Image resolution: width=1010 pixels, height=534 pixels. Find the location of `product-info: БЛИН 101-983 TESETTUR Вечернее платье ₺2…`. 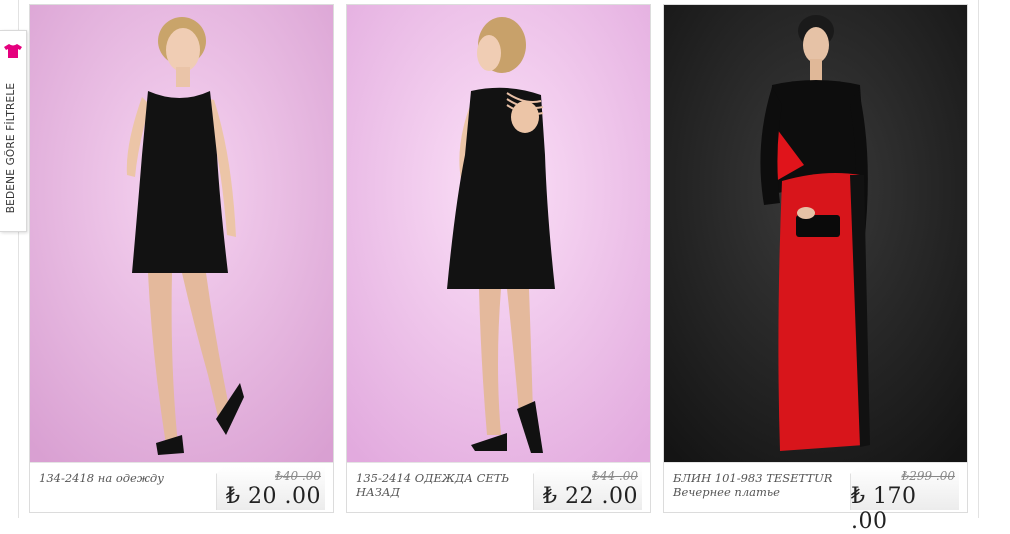

product-info: БЛИН 101-983 TESETTUR Вечернее платье ₺2… is located at coordinates (815, 498).